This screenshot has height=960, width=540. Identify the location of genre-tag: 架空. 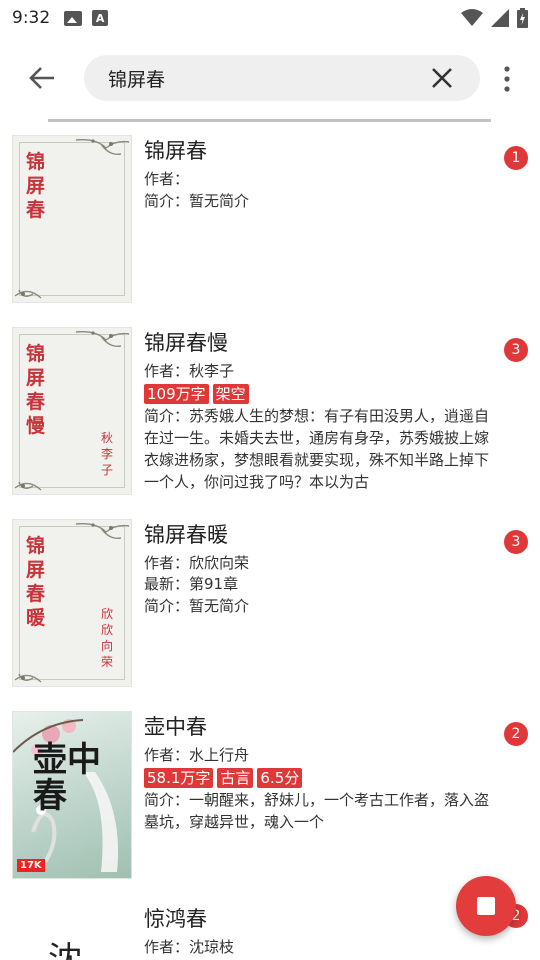
(230, 394).